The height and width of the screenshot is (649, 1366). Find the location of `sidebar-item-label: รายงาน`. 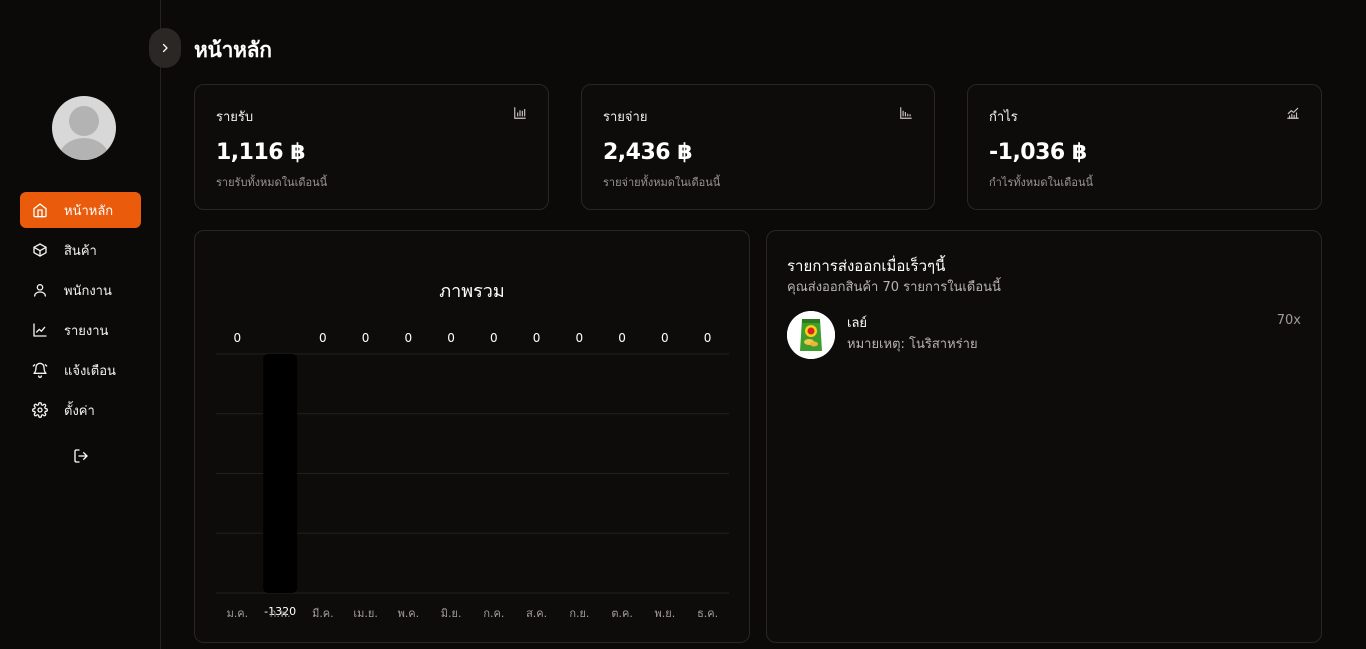

sidebar-item-label: รายงาน is located at coordinates (86, 331).